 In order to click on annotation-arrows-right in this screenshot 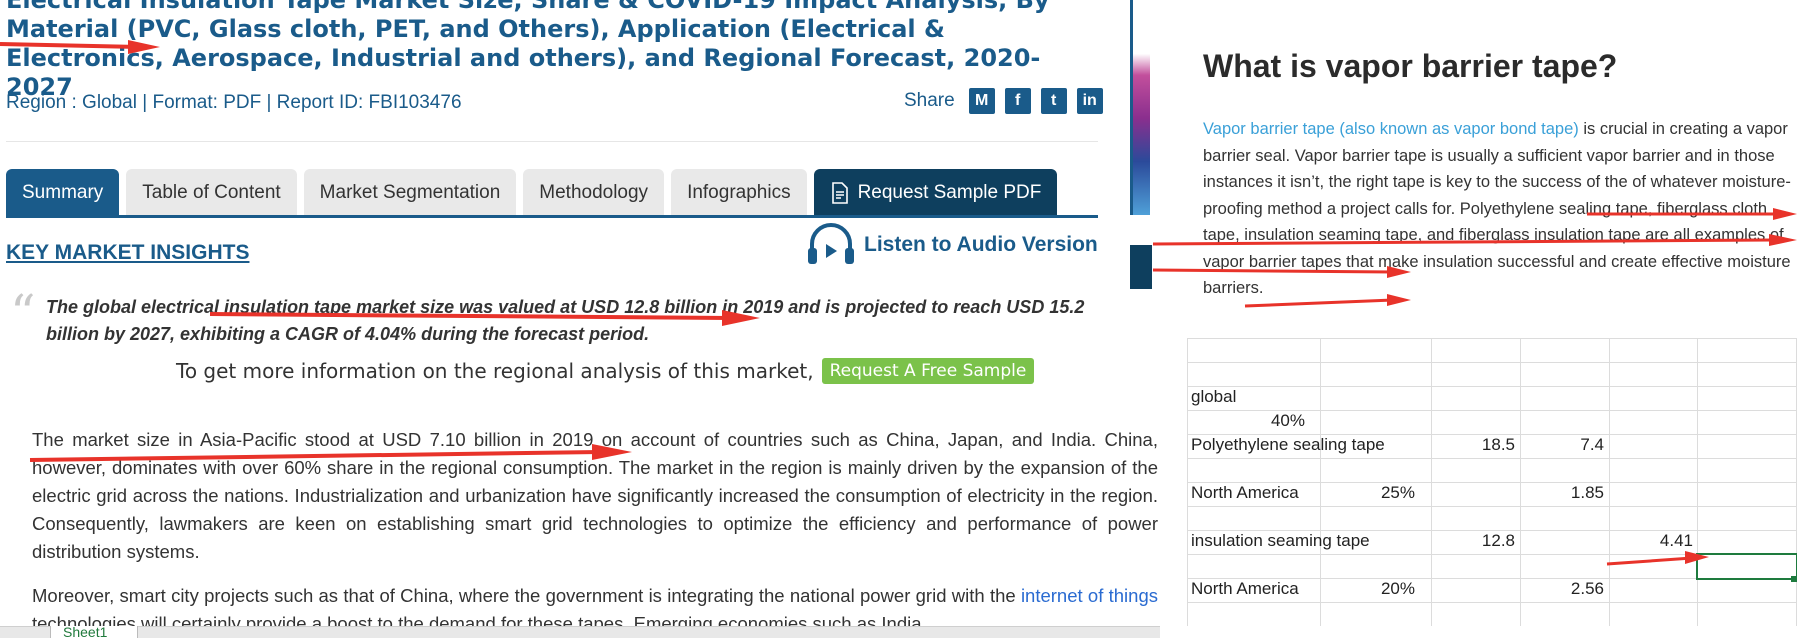, I will do `click(1475, 258)`.